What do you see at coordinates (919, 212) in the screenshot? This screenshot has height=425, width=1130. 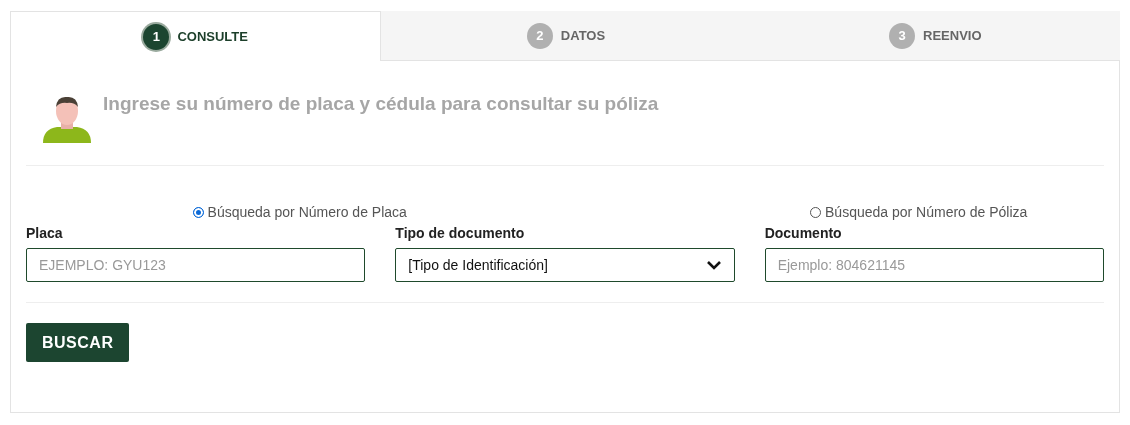 I see `search-mode-radio: Búsqueda por Número de Póliza` at bounding box center [919, 212].